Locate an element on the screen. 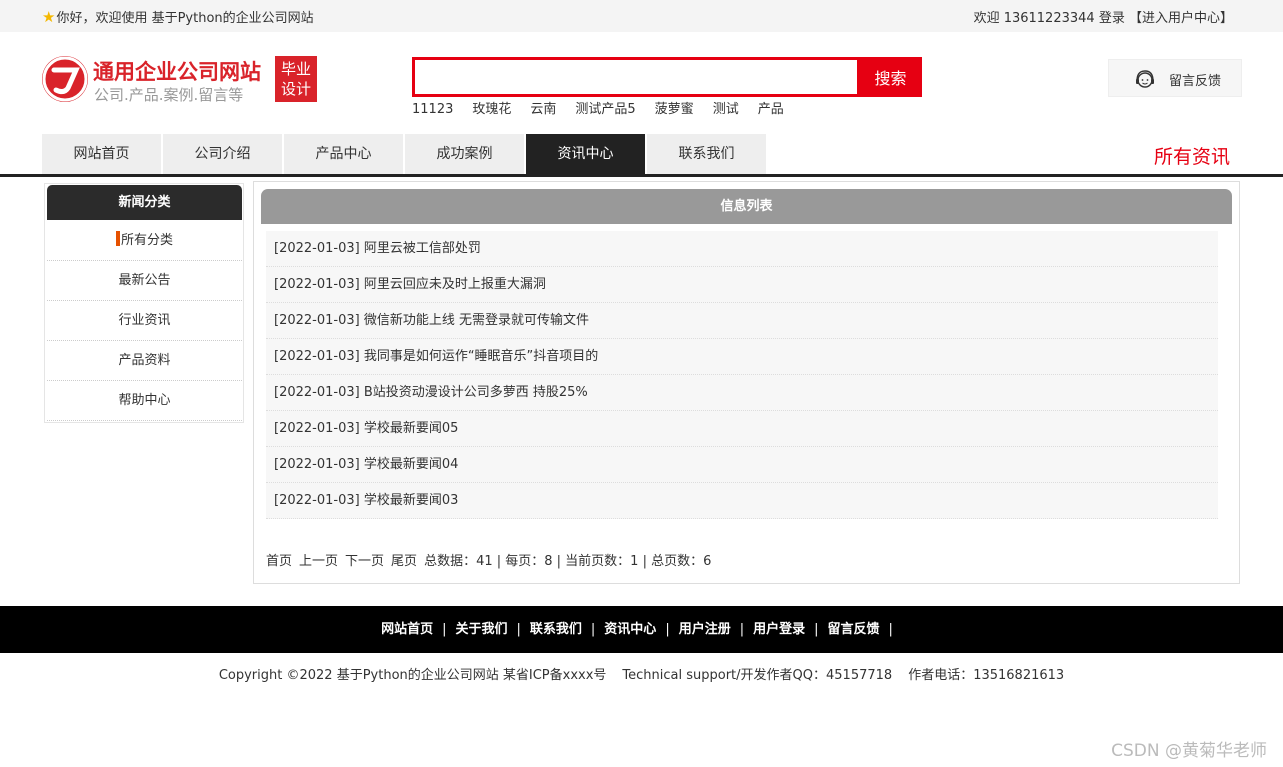 The width and height of the screenshot is (1283, 767). sidebar-item-all: 所有分类 is located at coordinates (144, 241).